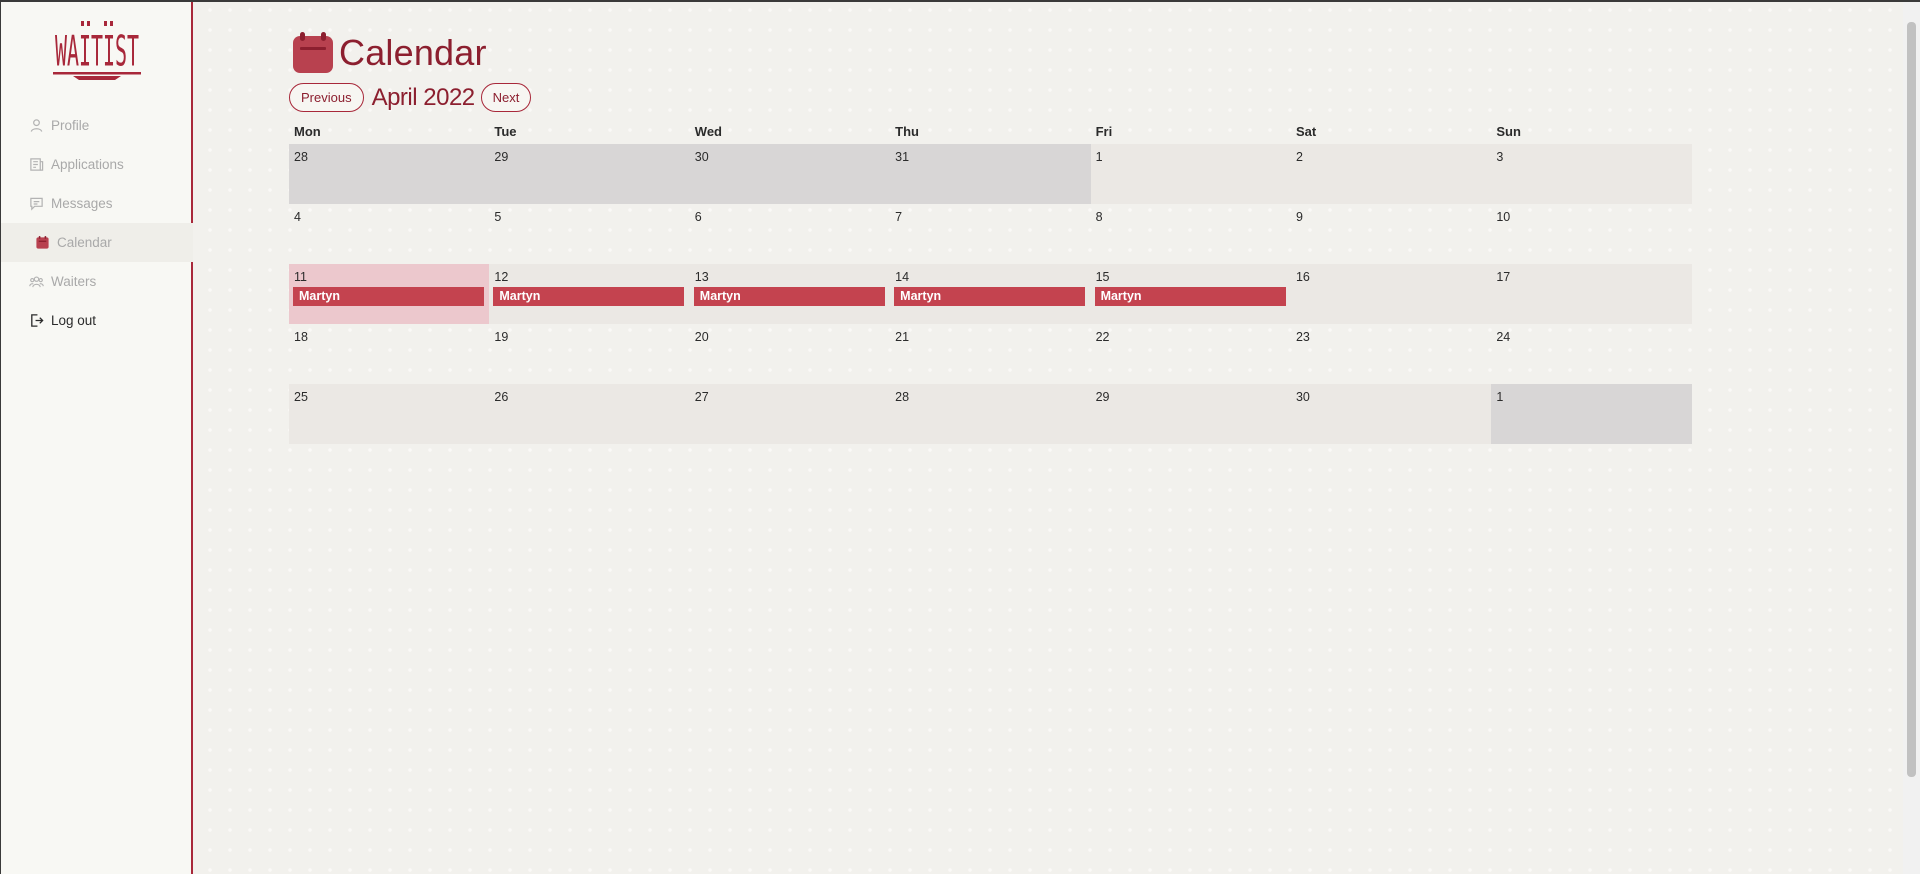  Describe the element at coordinates (498, 217) in the screenshot. I see `day-number: 5` at that location.